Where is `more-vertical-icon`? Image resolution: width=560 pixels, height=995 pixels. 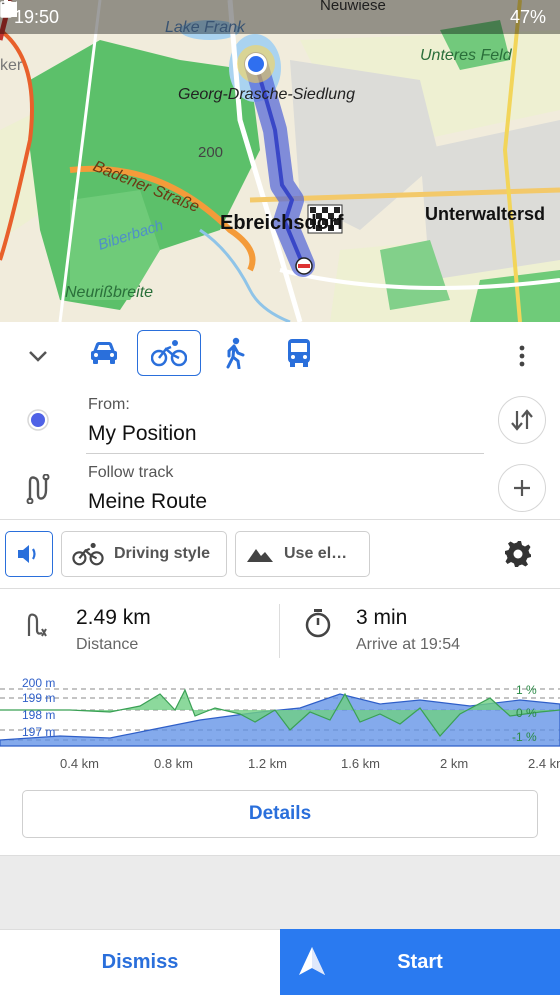 more-vertical-icon is located at coordinates (522, 356).